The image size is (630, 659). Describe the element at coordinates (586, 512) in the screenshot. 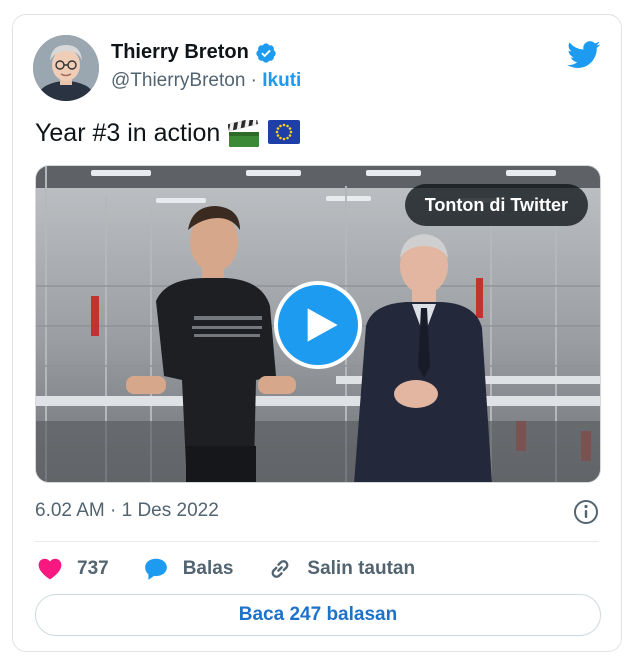

I see `info-icon` at that location.